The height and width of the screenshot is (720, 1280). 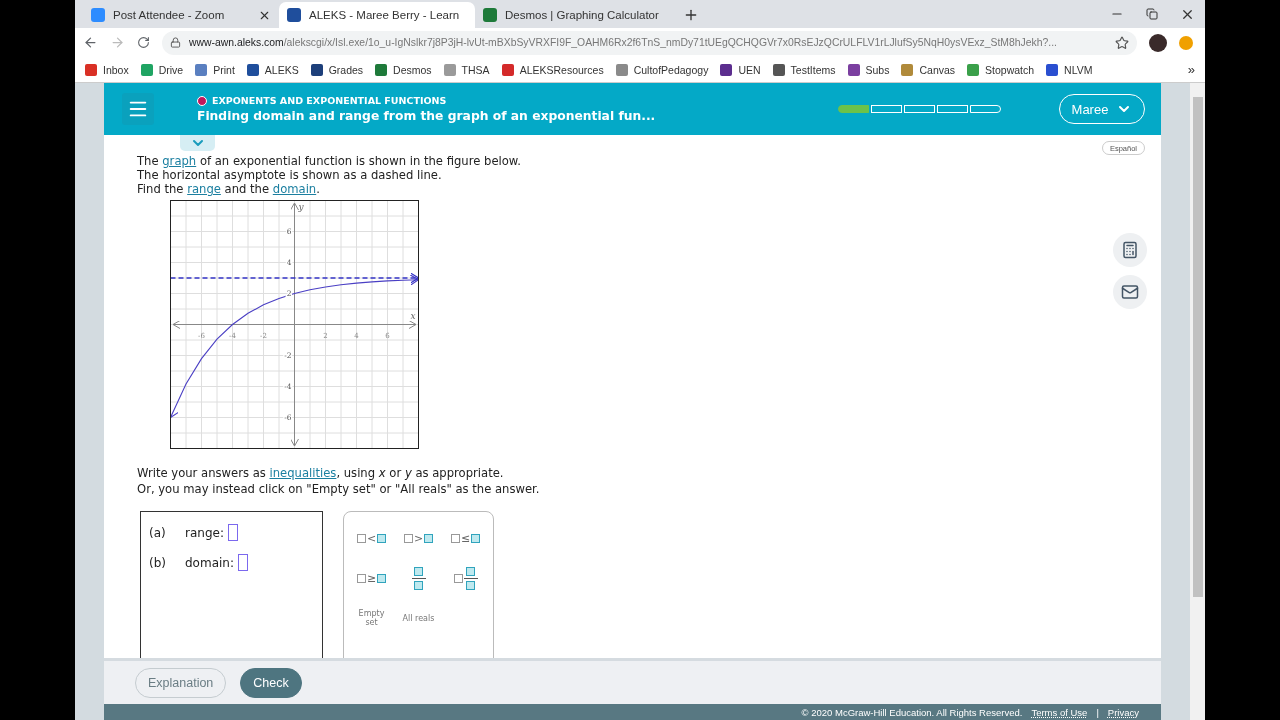 I want to click on bookmark-item: Stopwatch, so click(x=1001, y=69).